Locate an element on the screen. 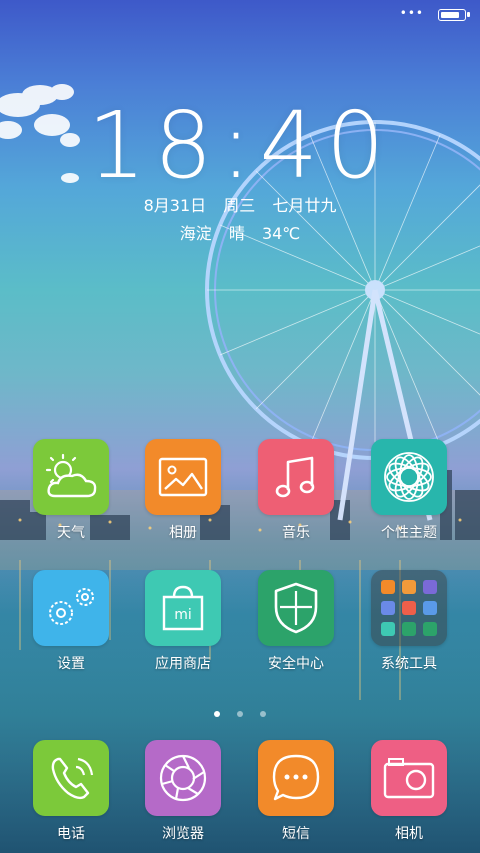  date-line: 8月31日 周三 七月廿九 is located at coordinates (240, 204).